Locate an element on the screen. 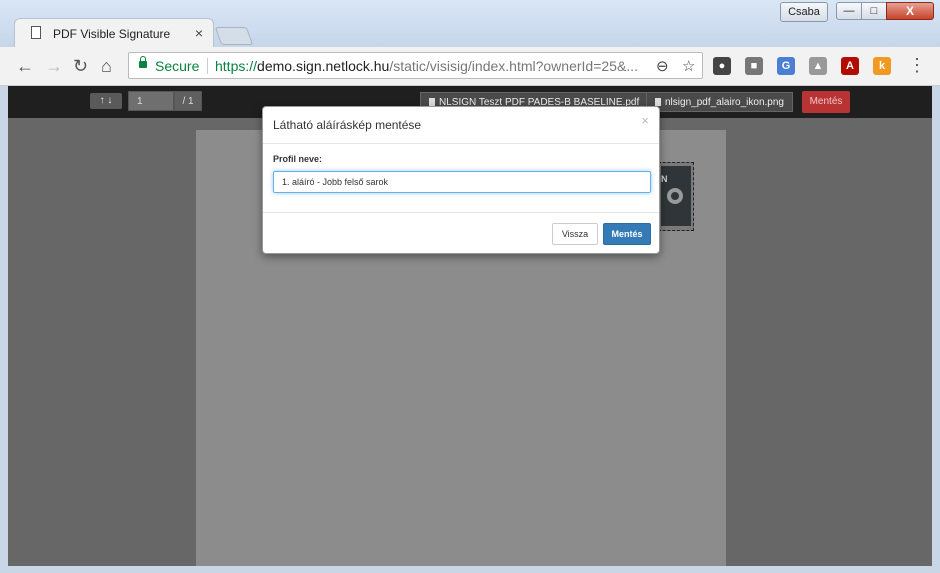 This screenshot has width=940, height=573. zoom-icon: ⊖ is located at coordinates (662, 66).